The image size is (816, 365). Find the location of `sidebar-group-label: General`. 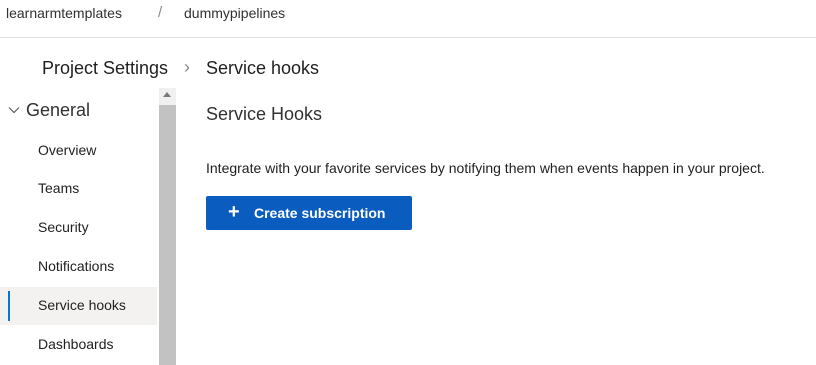

sidebar-group-label: General is located at coordinates (58, 110).